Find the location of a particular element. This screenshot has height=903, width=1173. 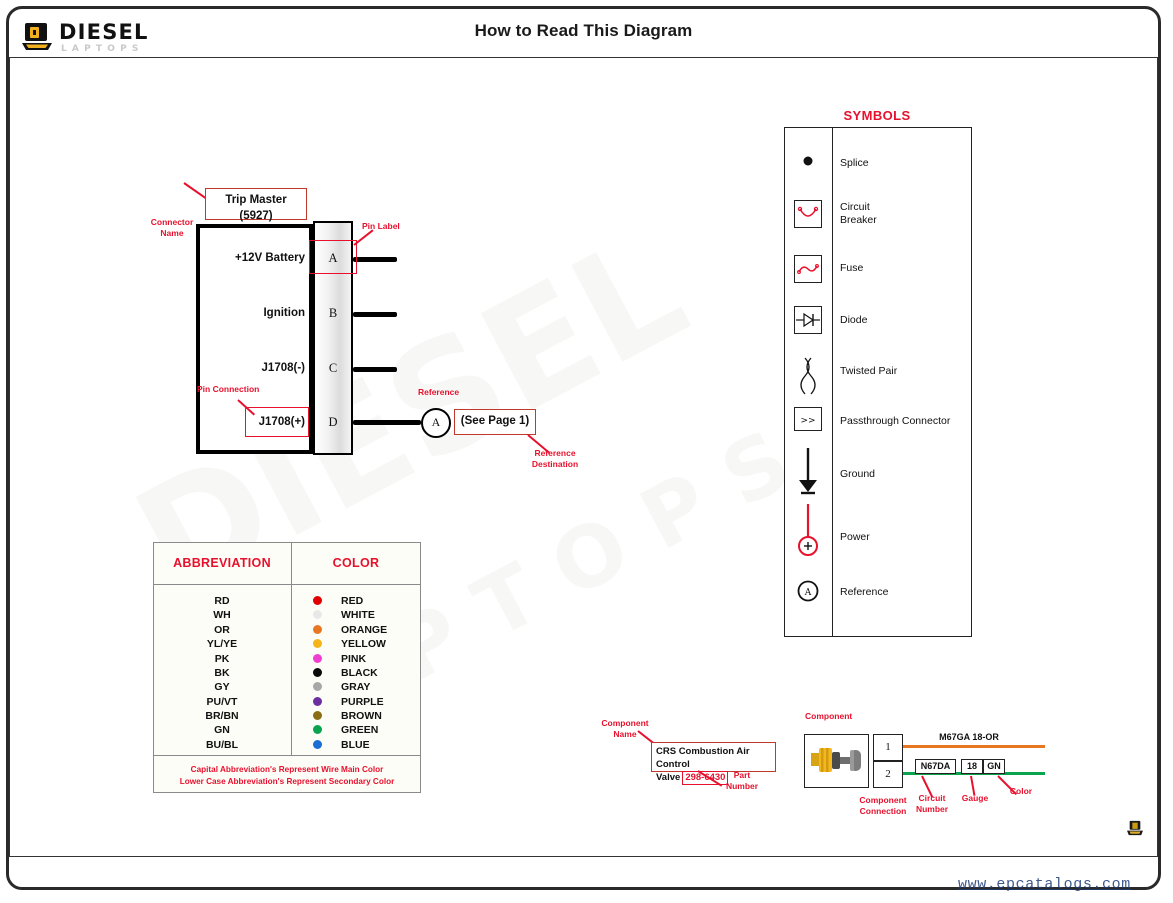

component-name-box: CRS Combustion Air Control Valve 298-6430 is located at coordinates (713, 763).